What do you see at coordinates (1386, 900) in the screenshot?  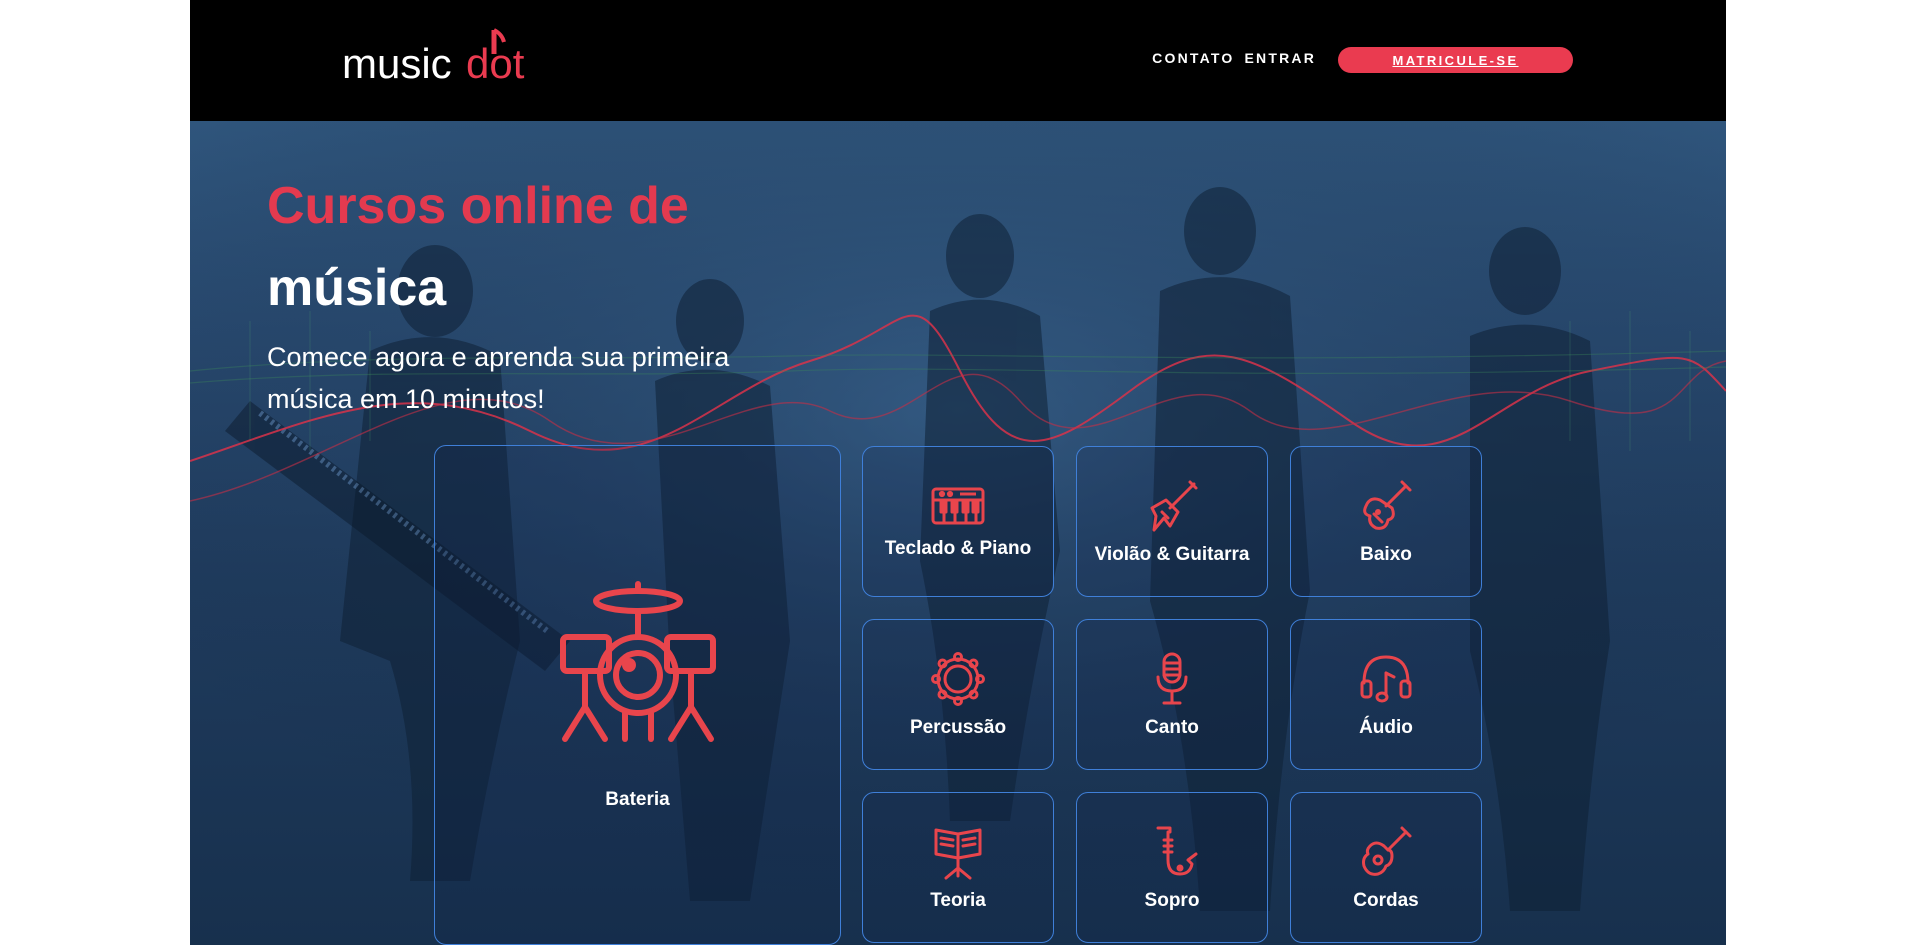 I see `course-label-cordas: Cordas` at bounding box center [1386, 900].